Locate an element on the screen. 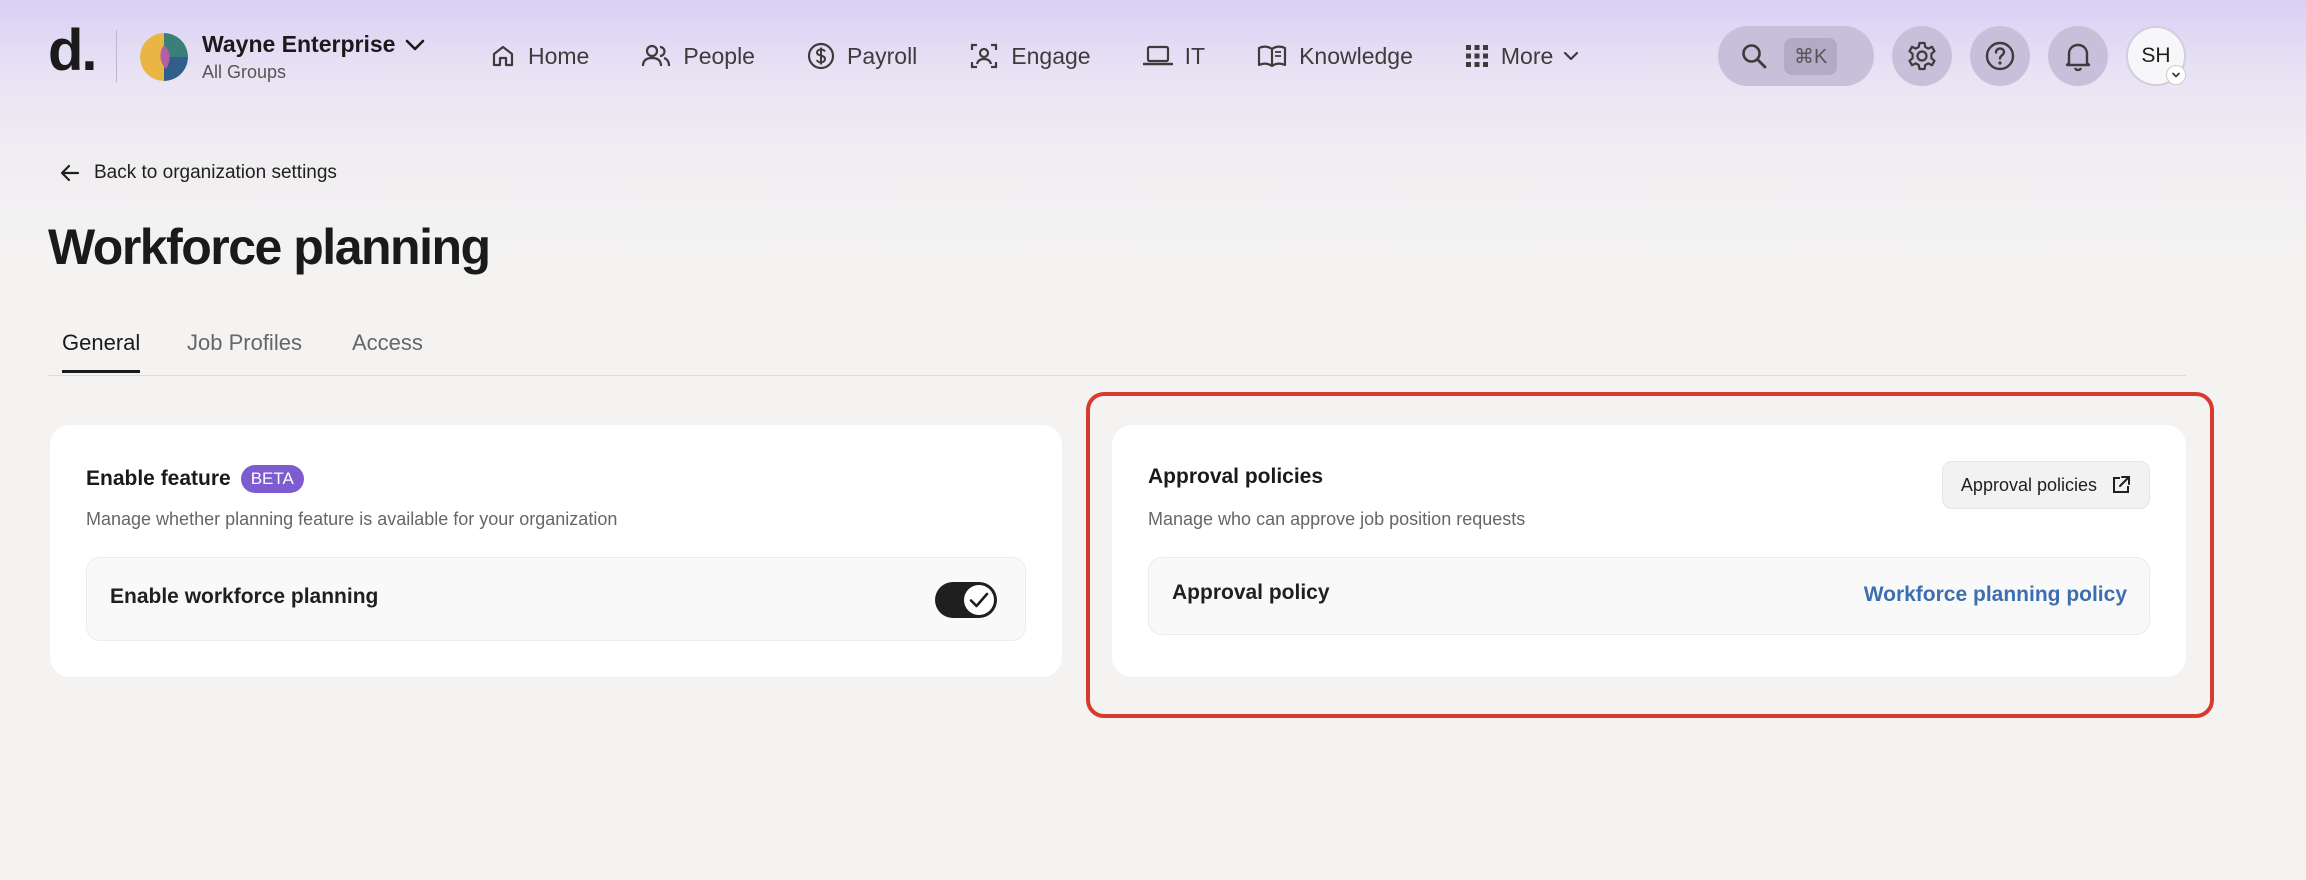 The width and height of the screenshot is (2306, 880). nav-item-people: People is located at coordinates (698, 56).